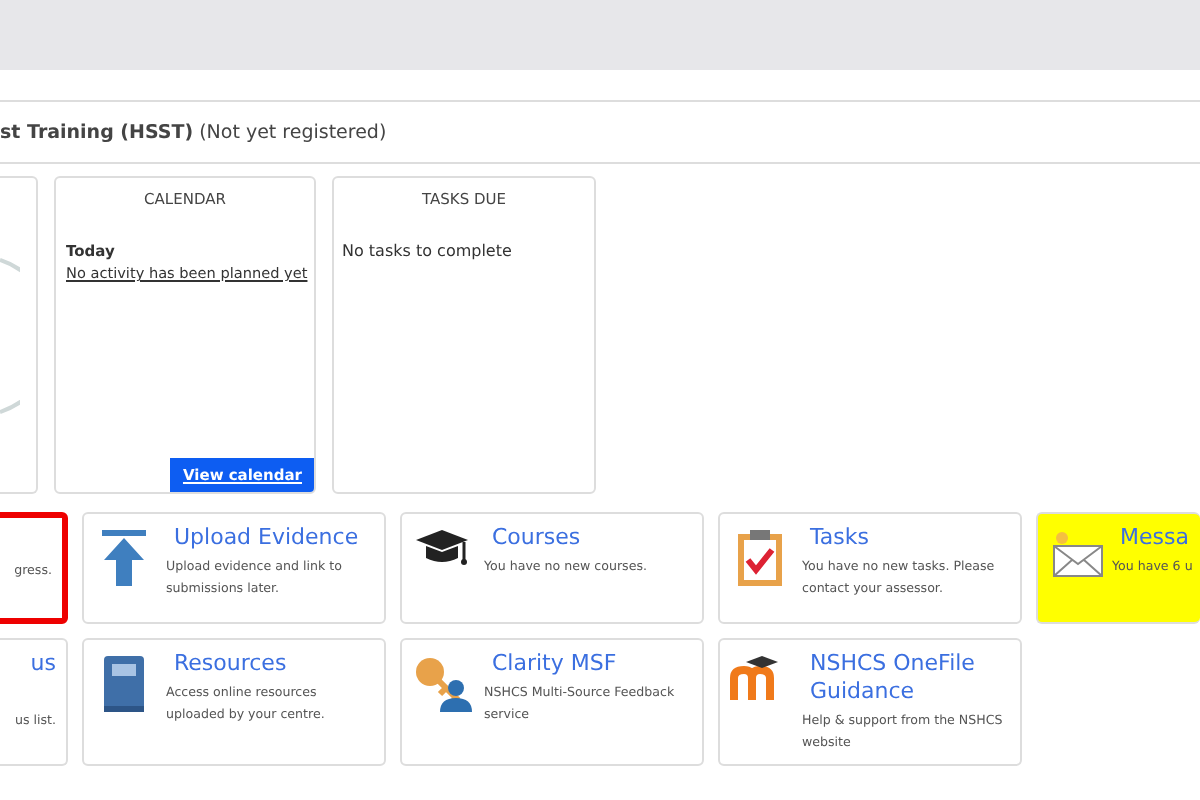 The width and height of the screenshot is (1200, 800). What do you see at coordinates (42, 664) in the screenshot?
I see `tile-title: us` at bounding box center [42, 664].